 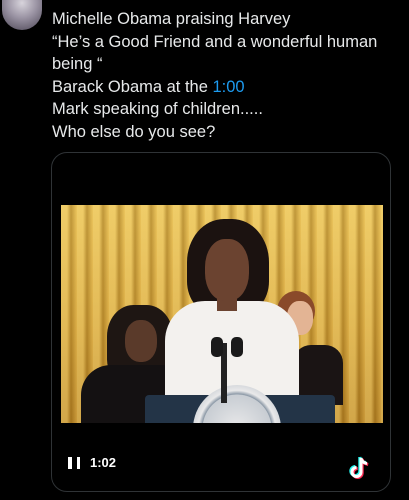 I want to click on video-time: 1:02, so click(x=103, y=462).